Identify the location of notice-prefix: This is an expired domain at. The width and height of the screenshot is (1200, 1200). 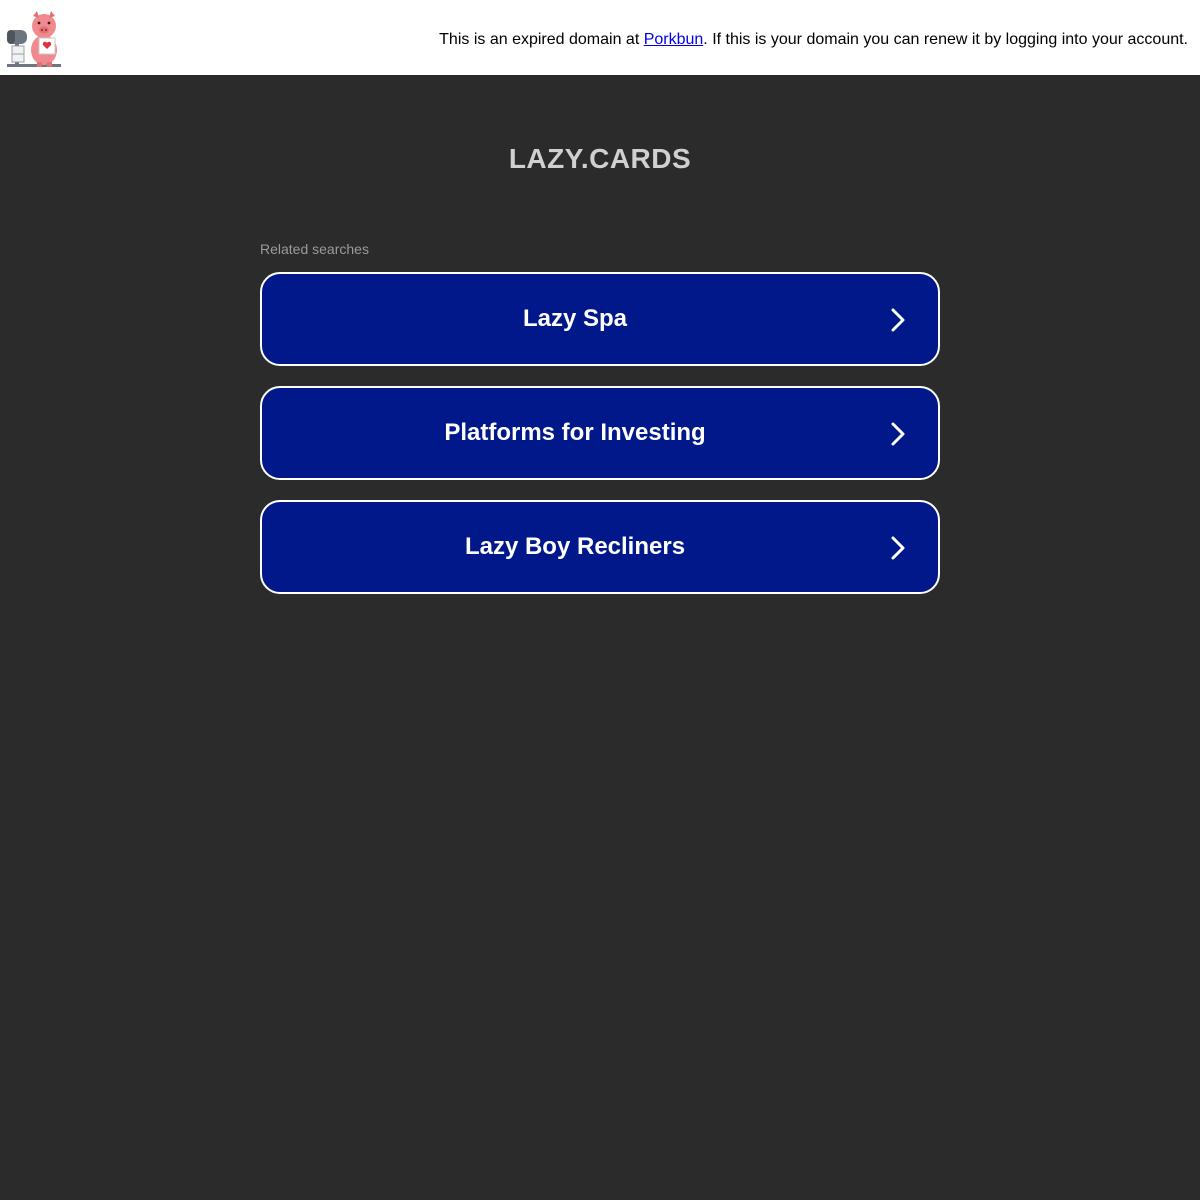
(541, 39).